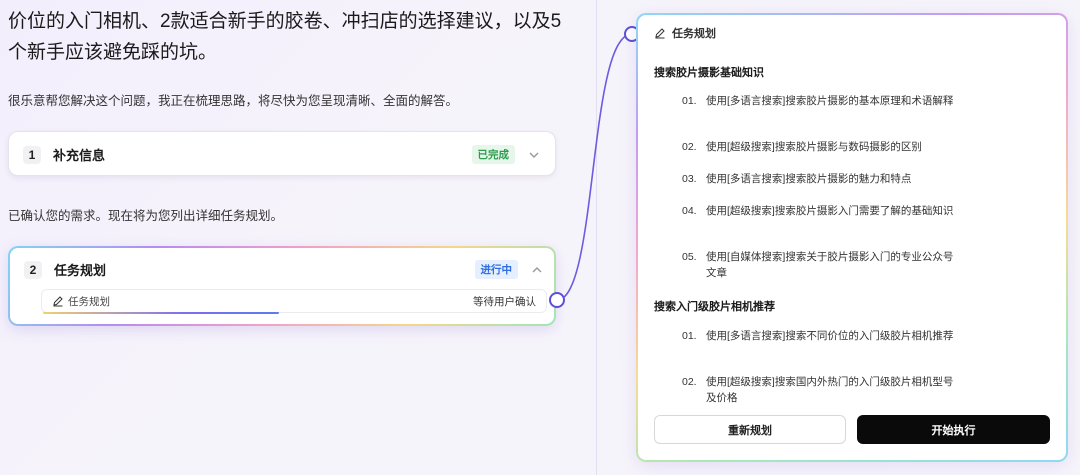 The width and height of the screenshot is (1080, 475). I want to click on step-number: 1, so click(32, 154).